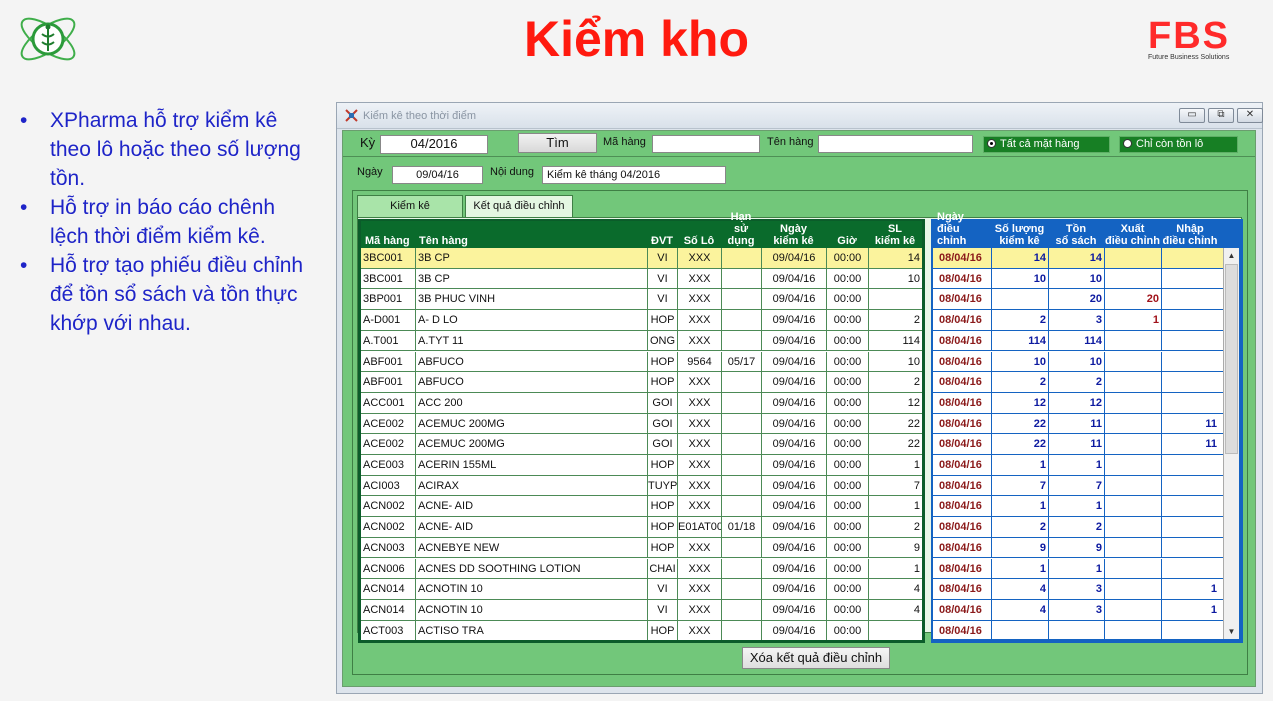  I want to click on cell-ten: 3B PHUC VINH, so click(531, 299).